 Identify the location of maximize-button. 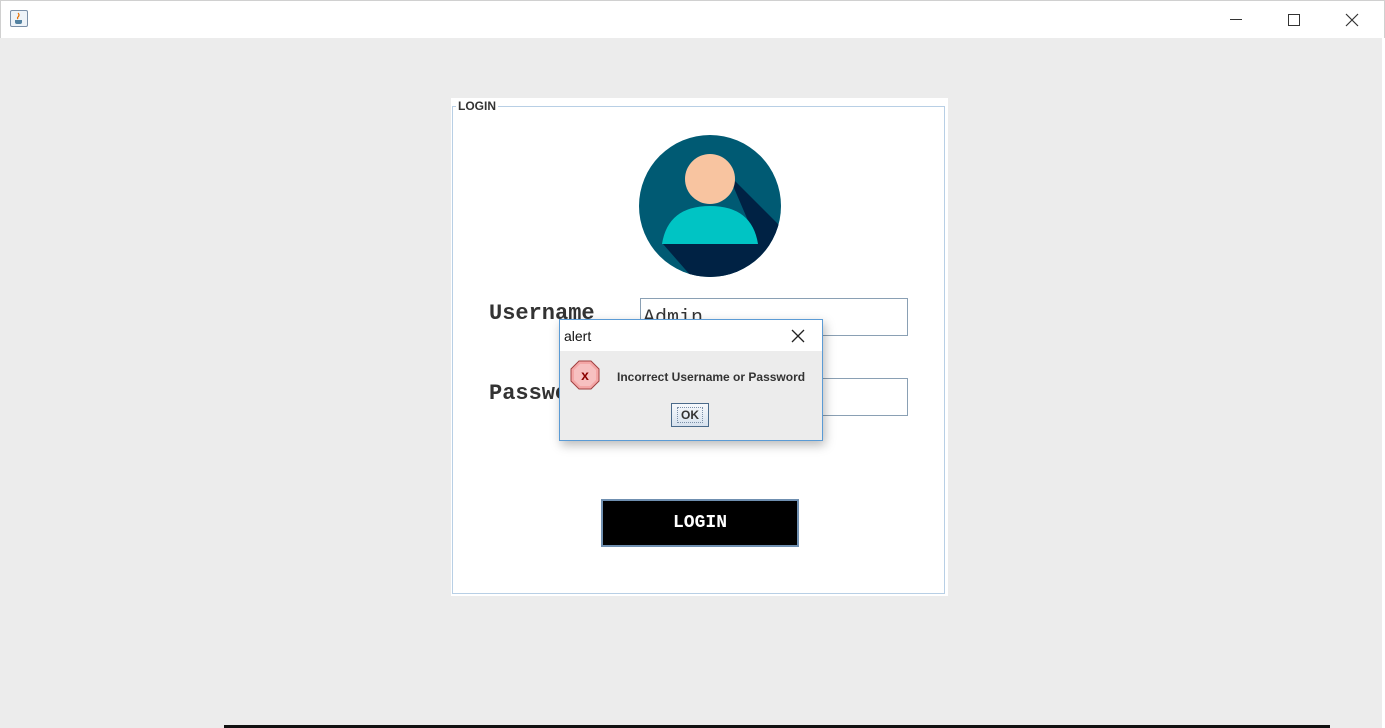
(1294, 19).